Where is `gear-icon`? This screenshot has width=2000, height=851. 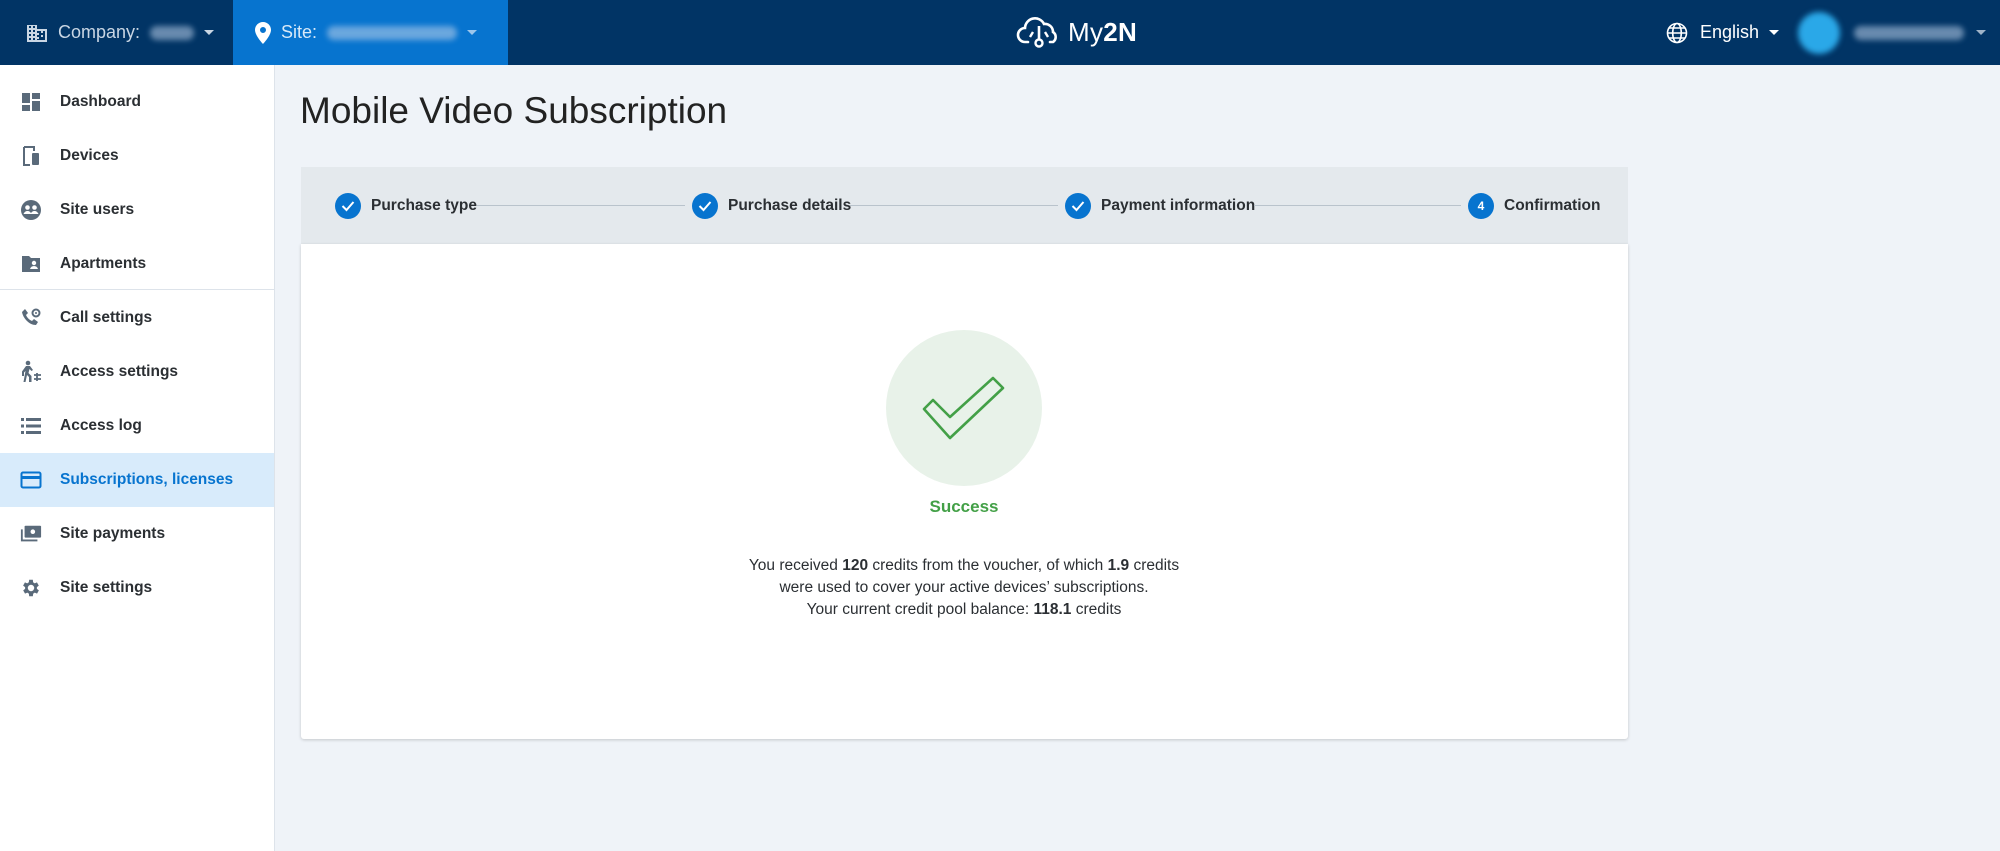
gear-icon is located at coordinates (31, 588).